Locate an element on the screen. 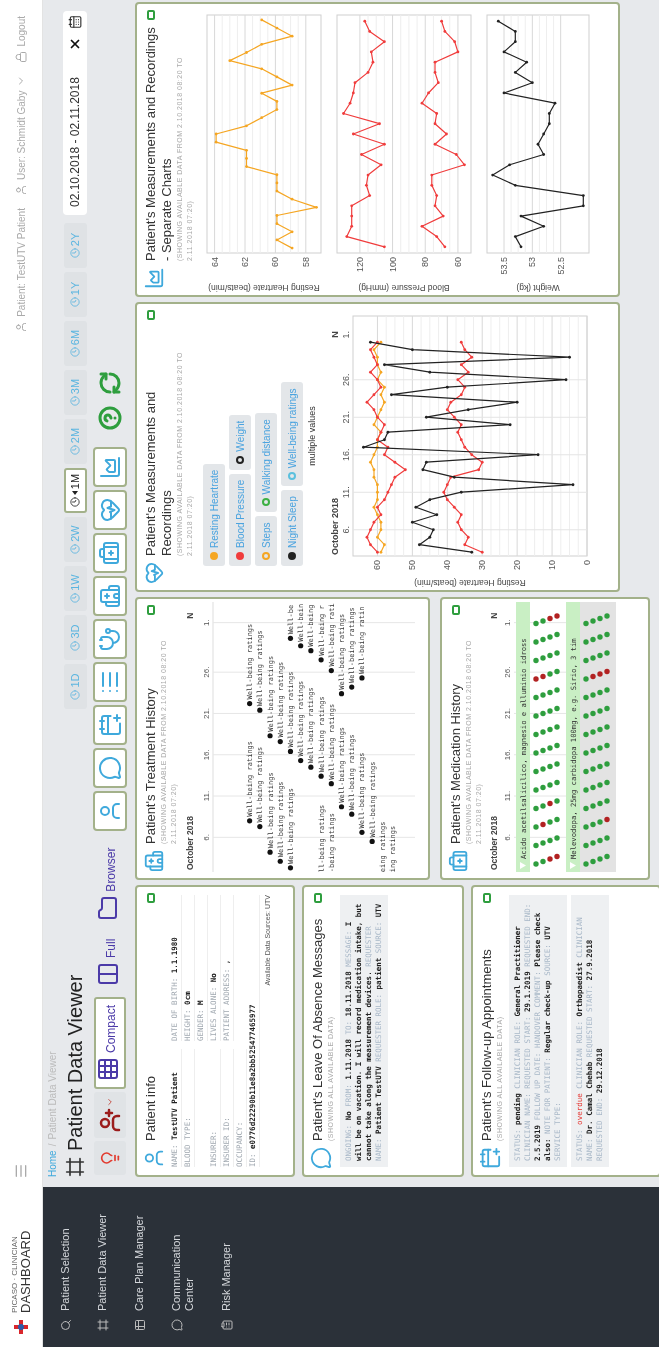 This screenshot has width=659, height=1347. series-toggle: Well-being ratings is located at coordinates (292, 434).